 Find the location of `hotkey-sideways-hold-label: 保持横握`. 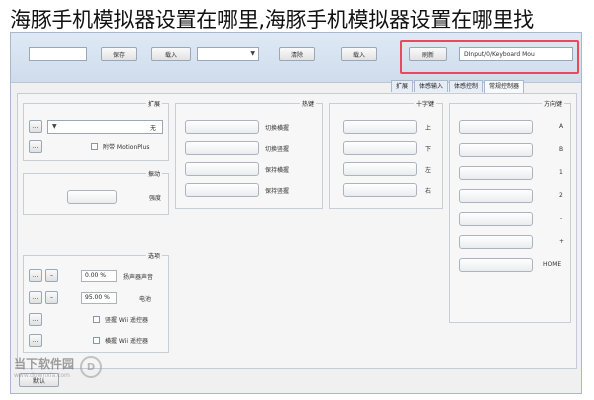

hotkey-sideways-hold-label: 保持横握 is located at coordinates (277, 170).